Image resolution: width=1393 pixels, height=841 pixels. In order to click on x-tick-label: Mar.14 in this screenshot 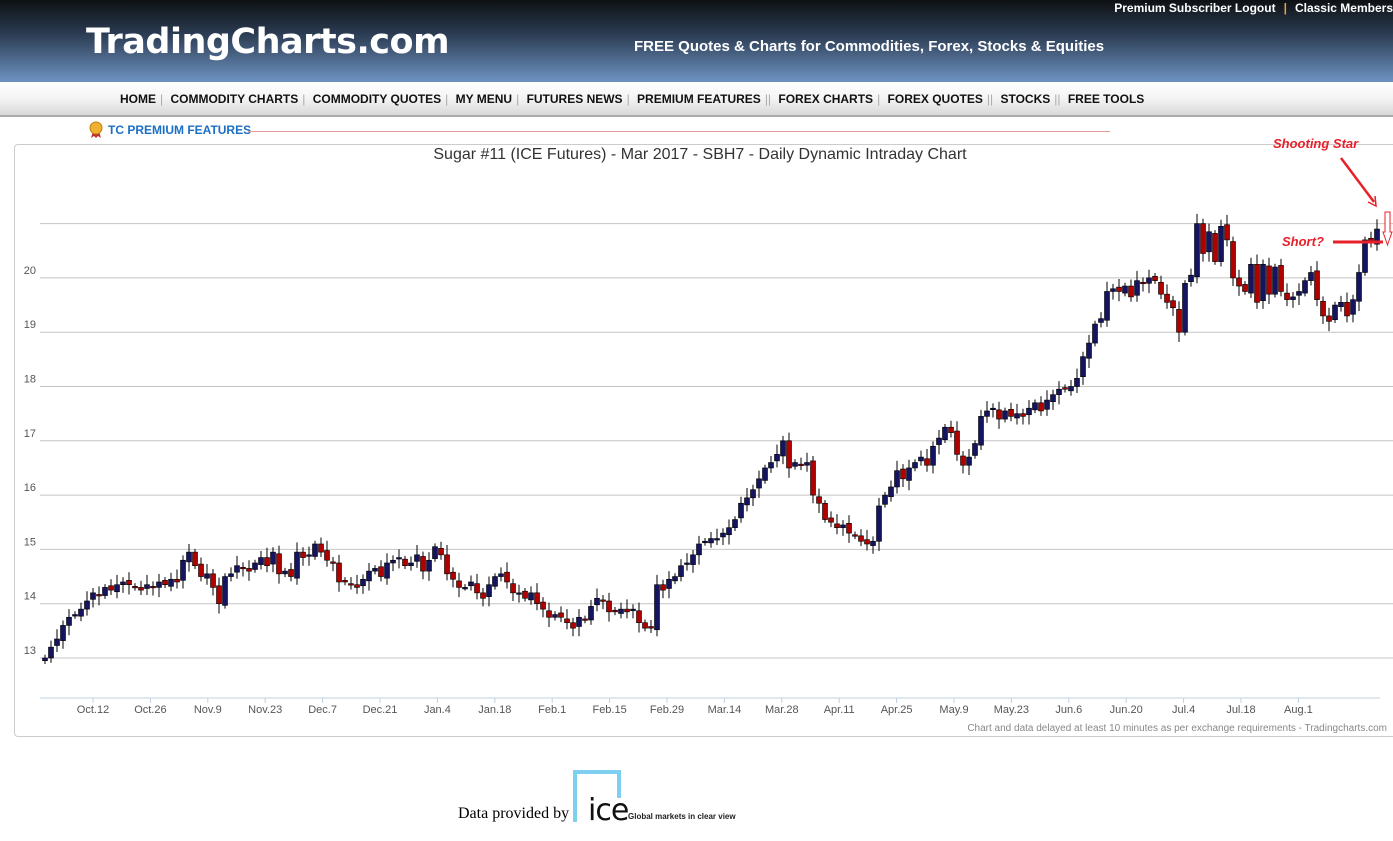, I will do `click(725, 710)`.